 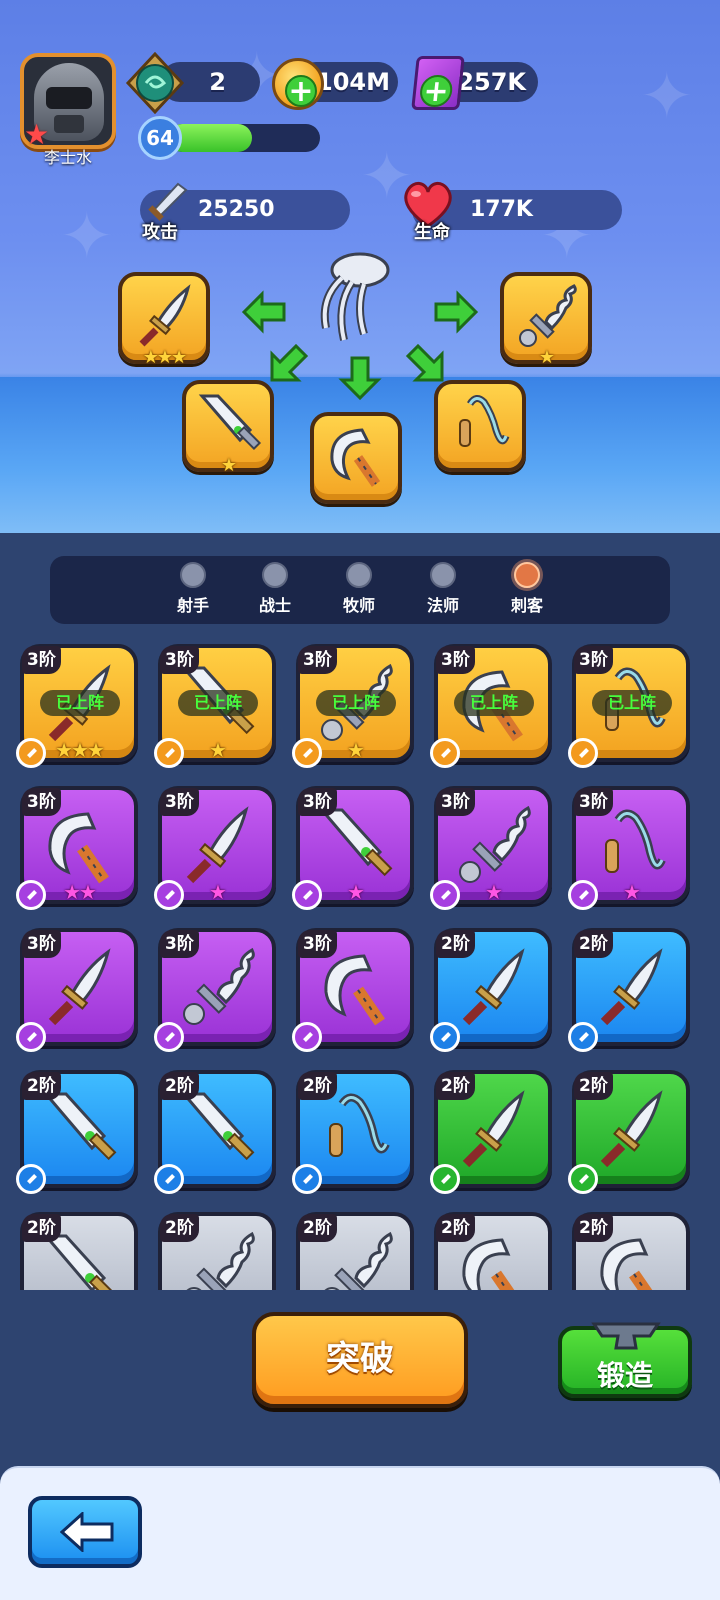 I want to click on tab-assassin: 刺客, so click(x=527, y=589).